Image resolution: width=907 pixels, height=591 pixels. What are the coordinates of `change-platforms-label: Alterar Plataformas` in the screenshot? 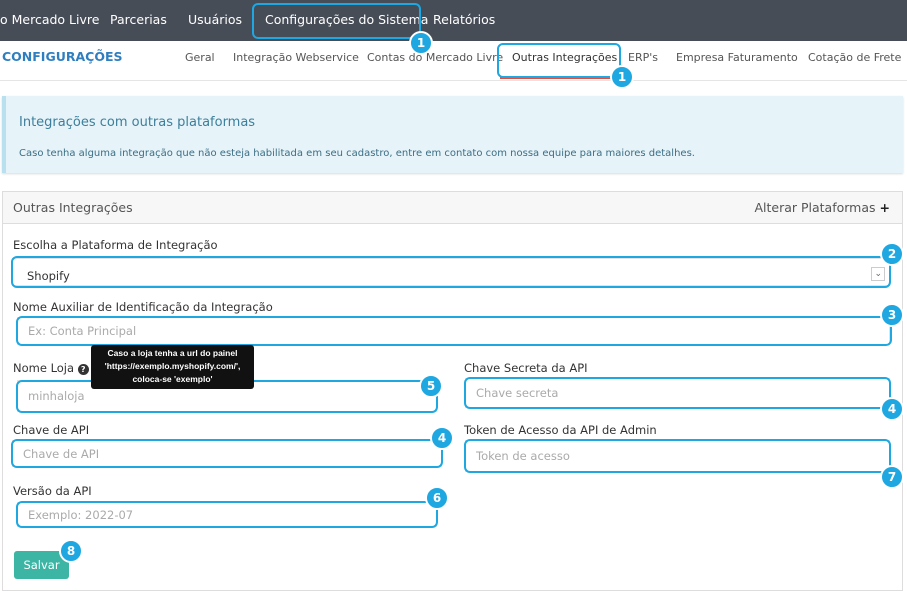 It's located at (815, 207).